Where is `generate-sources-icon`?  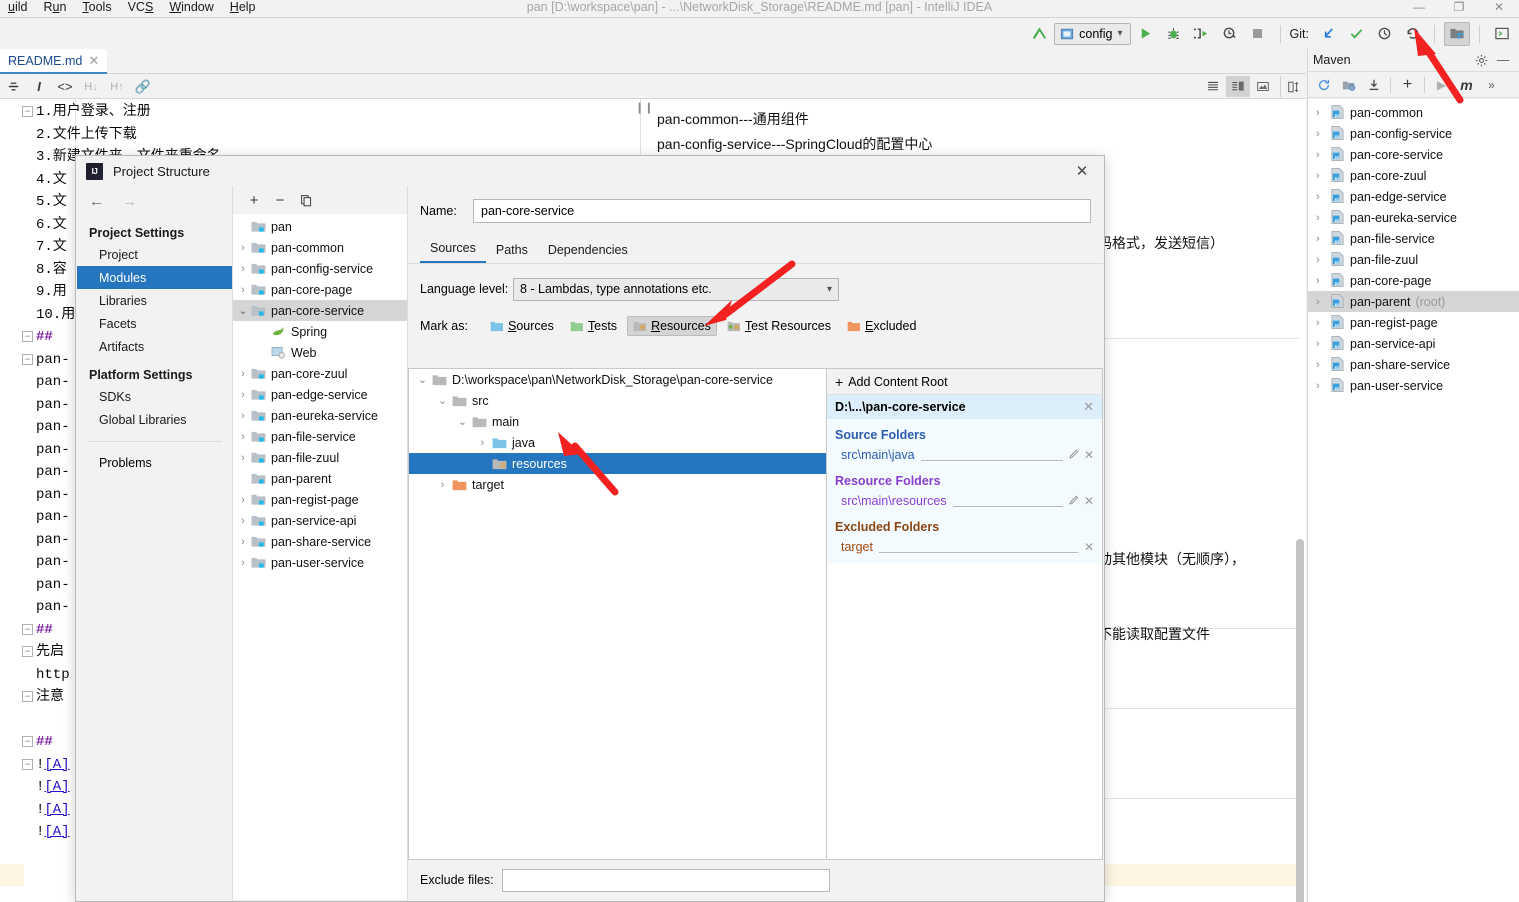
generate-sources-icon is located at coordinates (1348, 85).